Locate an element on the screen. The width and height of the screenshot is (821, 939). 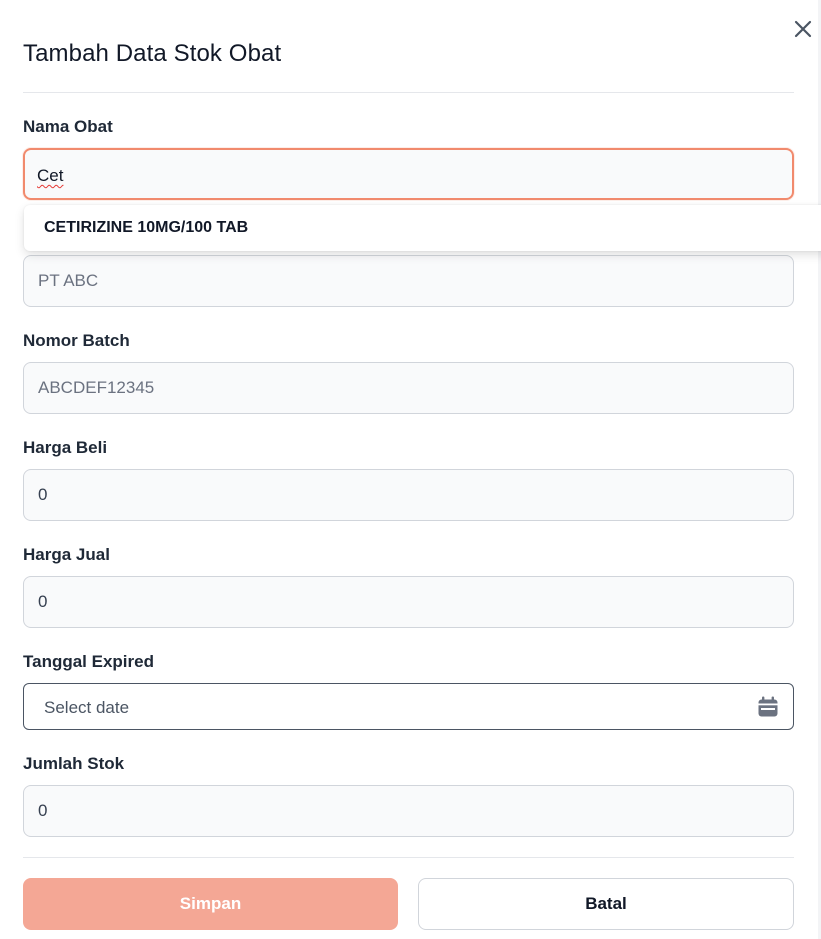
harga-beli-input is located at coordinates (408, 495).